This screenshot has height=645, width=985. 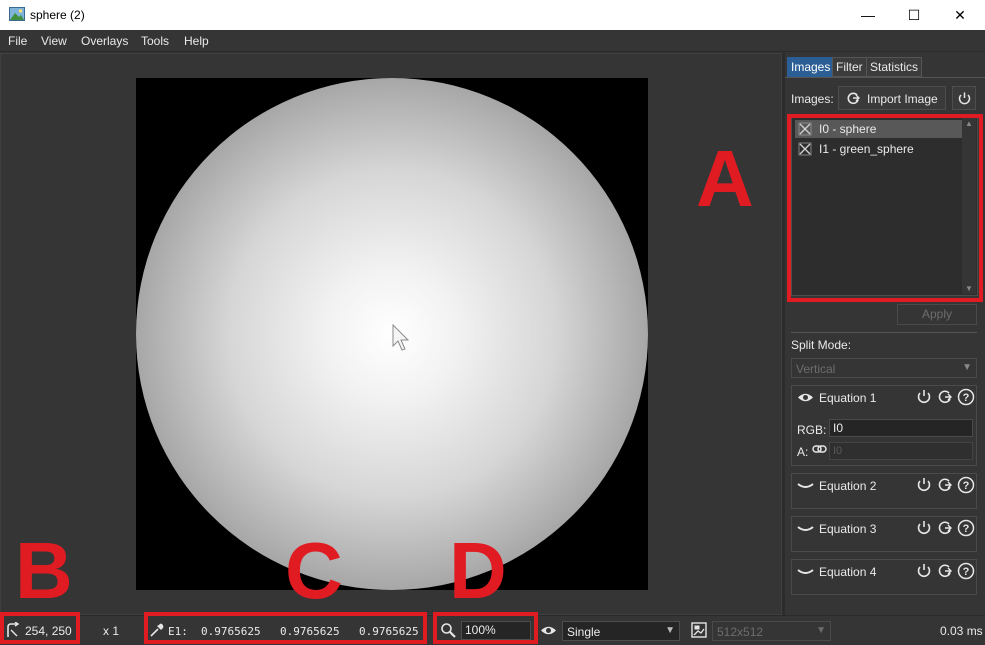 I want to click on callout-label-a: A, so click(x=725, y=178).